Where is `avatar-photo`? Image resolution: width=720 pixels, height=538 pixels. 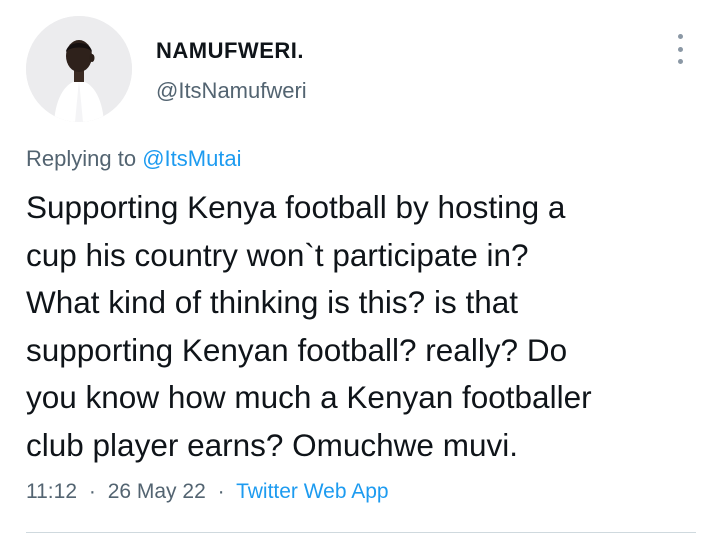
avatar-photo is located at coordinates (79, 69).